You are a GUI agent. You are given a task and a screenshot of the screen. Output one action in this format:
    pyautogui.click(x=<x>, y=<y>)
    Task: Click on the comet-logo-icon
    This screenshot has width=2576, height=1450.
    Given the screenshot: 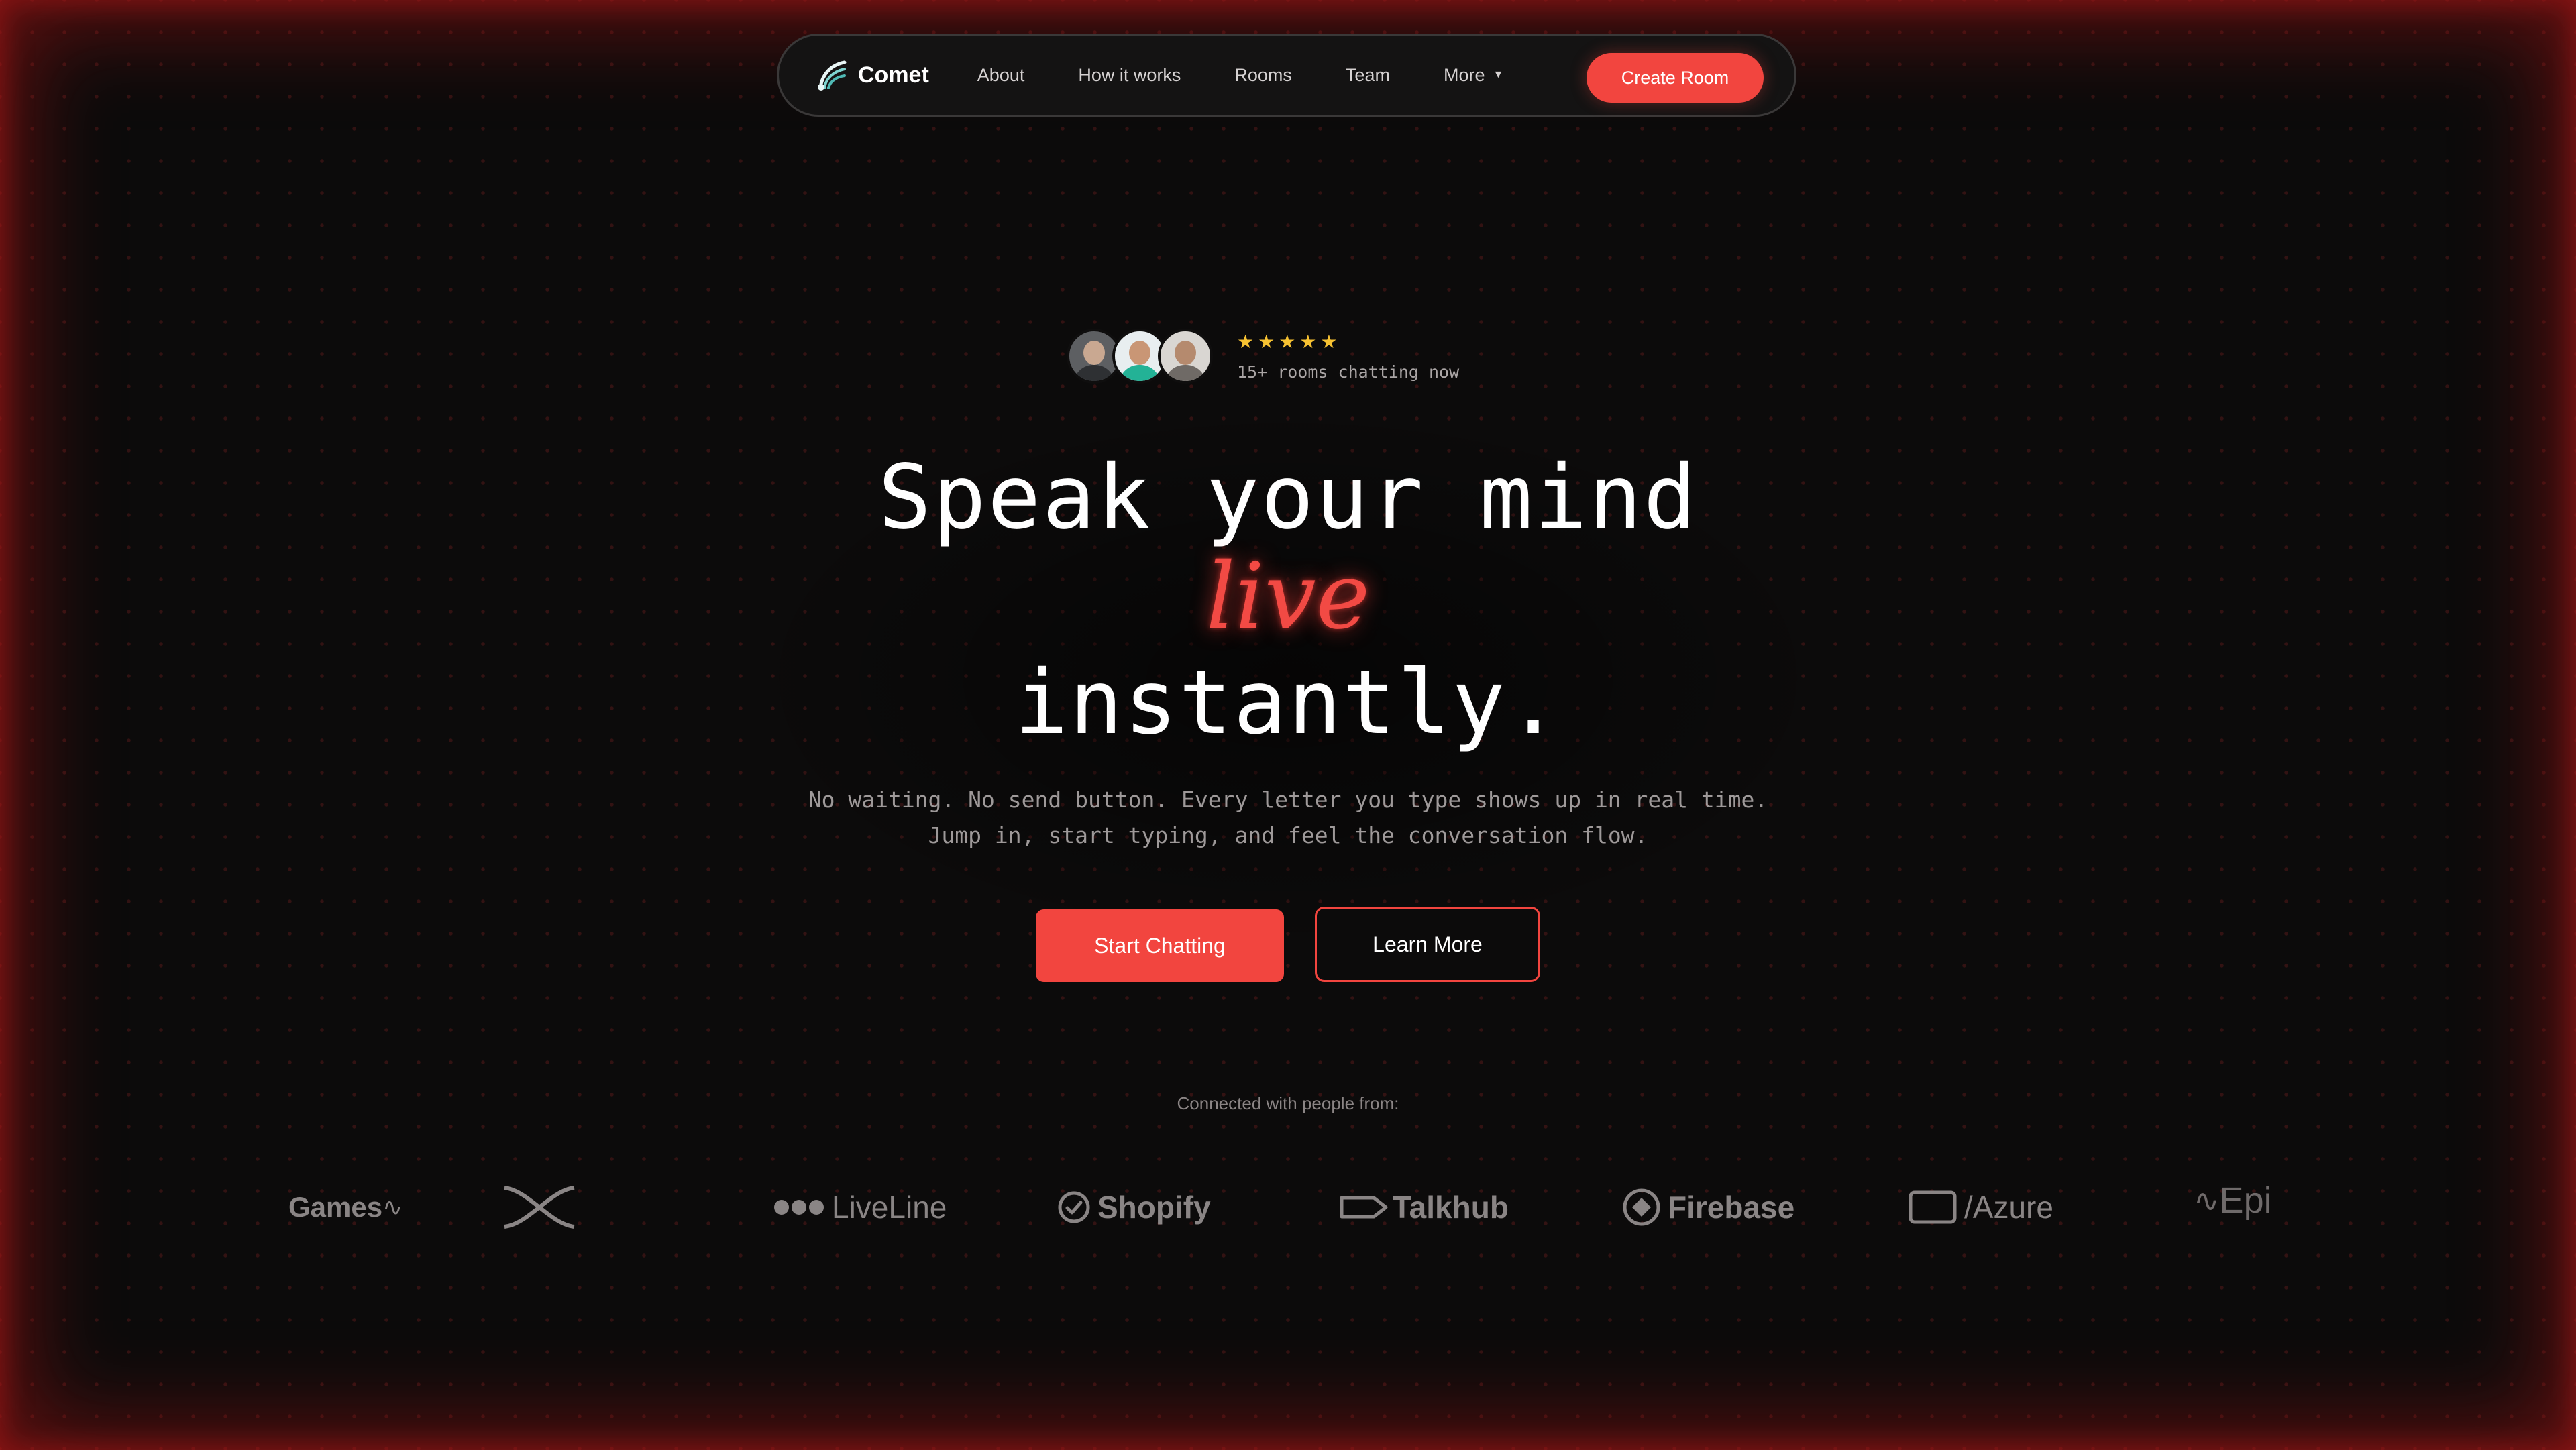 What is the action you would take?
    pyautogui.click(x=832, y=75)
    